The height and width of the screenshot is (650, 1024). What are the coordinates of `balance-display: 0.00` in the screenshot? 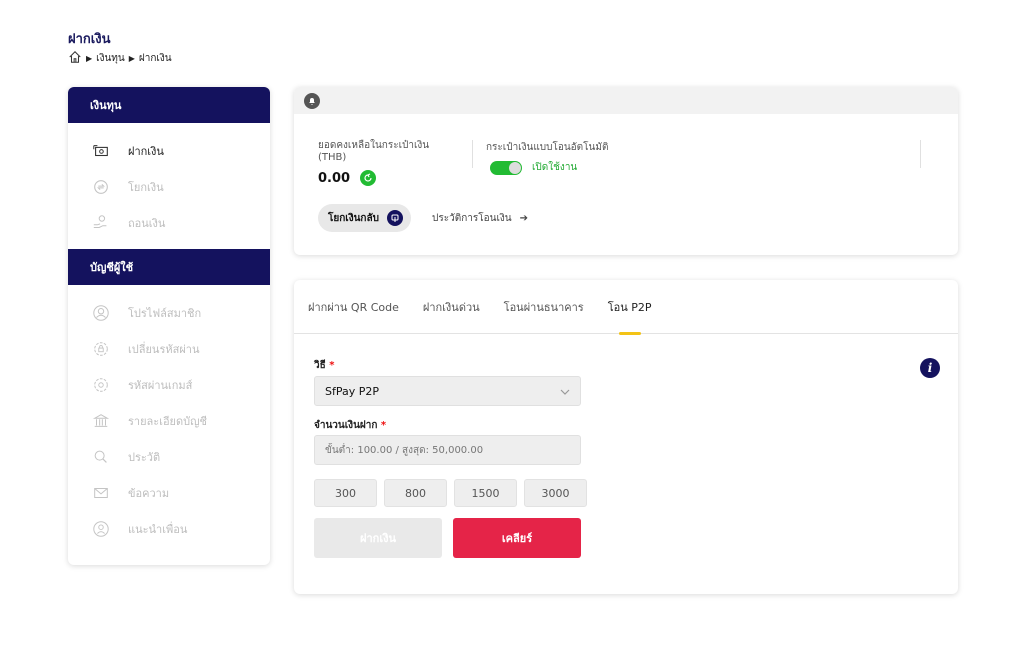 It's located at (347, 178).